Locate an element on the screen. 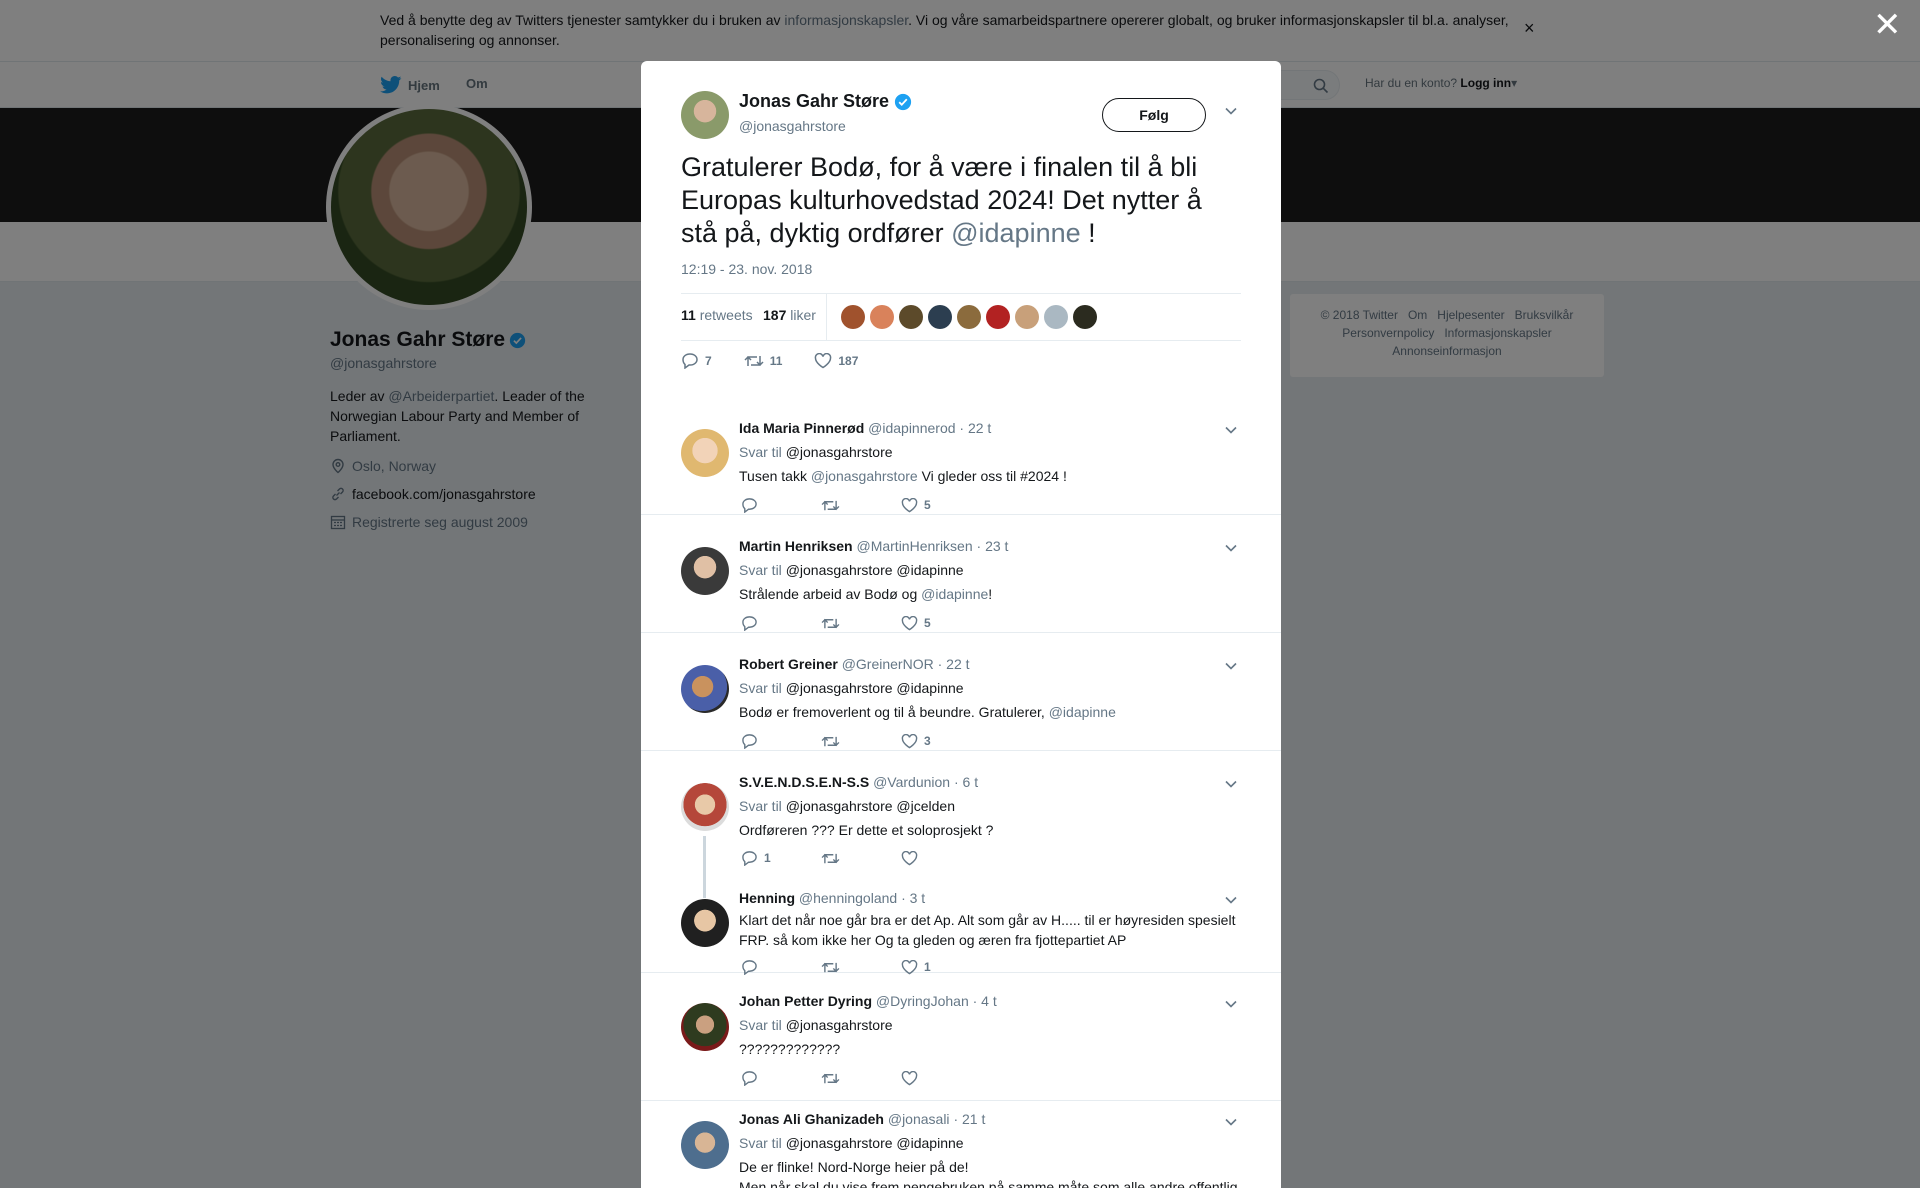 The height and width of the screenshot is (1188, 1920). reply-author-name: S.V.E.N.D.S.E.N-S.S is located at coordinates (804, 782).